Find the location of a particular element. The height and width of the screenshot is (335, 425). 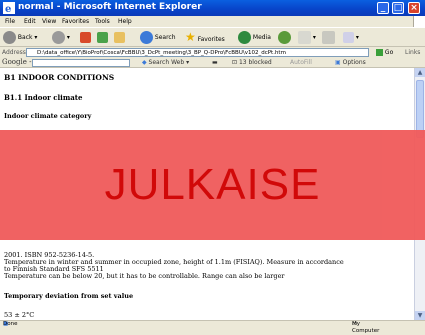

status-done-label: Done is located at coordinates (10, 324).